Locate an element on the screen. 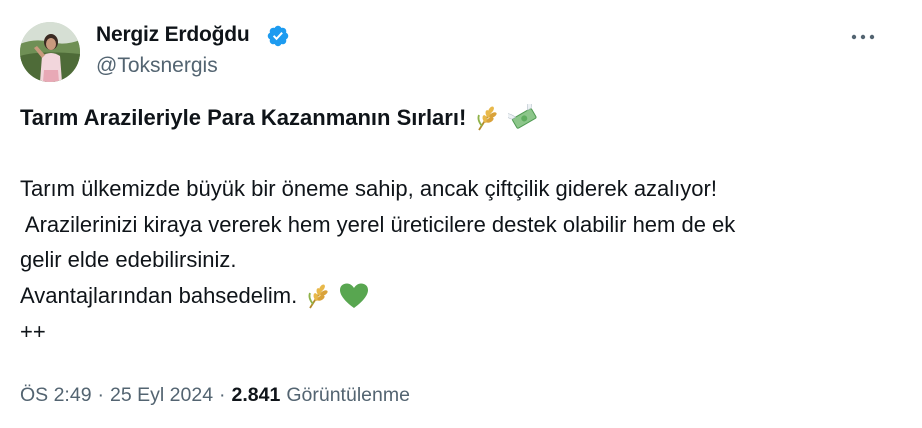  tweet-last-line: ++ is located at coordinates (33, 331).